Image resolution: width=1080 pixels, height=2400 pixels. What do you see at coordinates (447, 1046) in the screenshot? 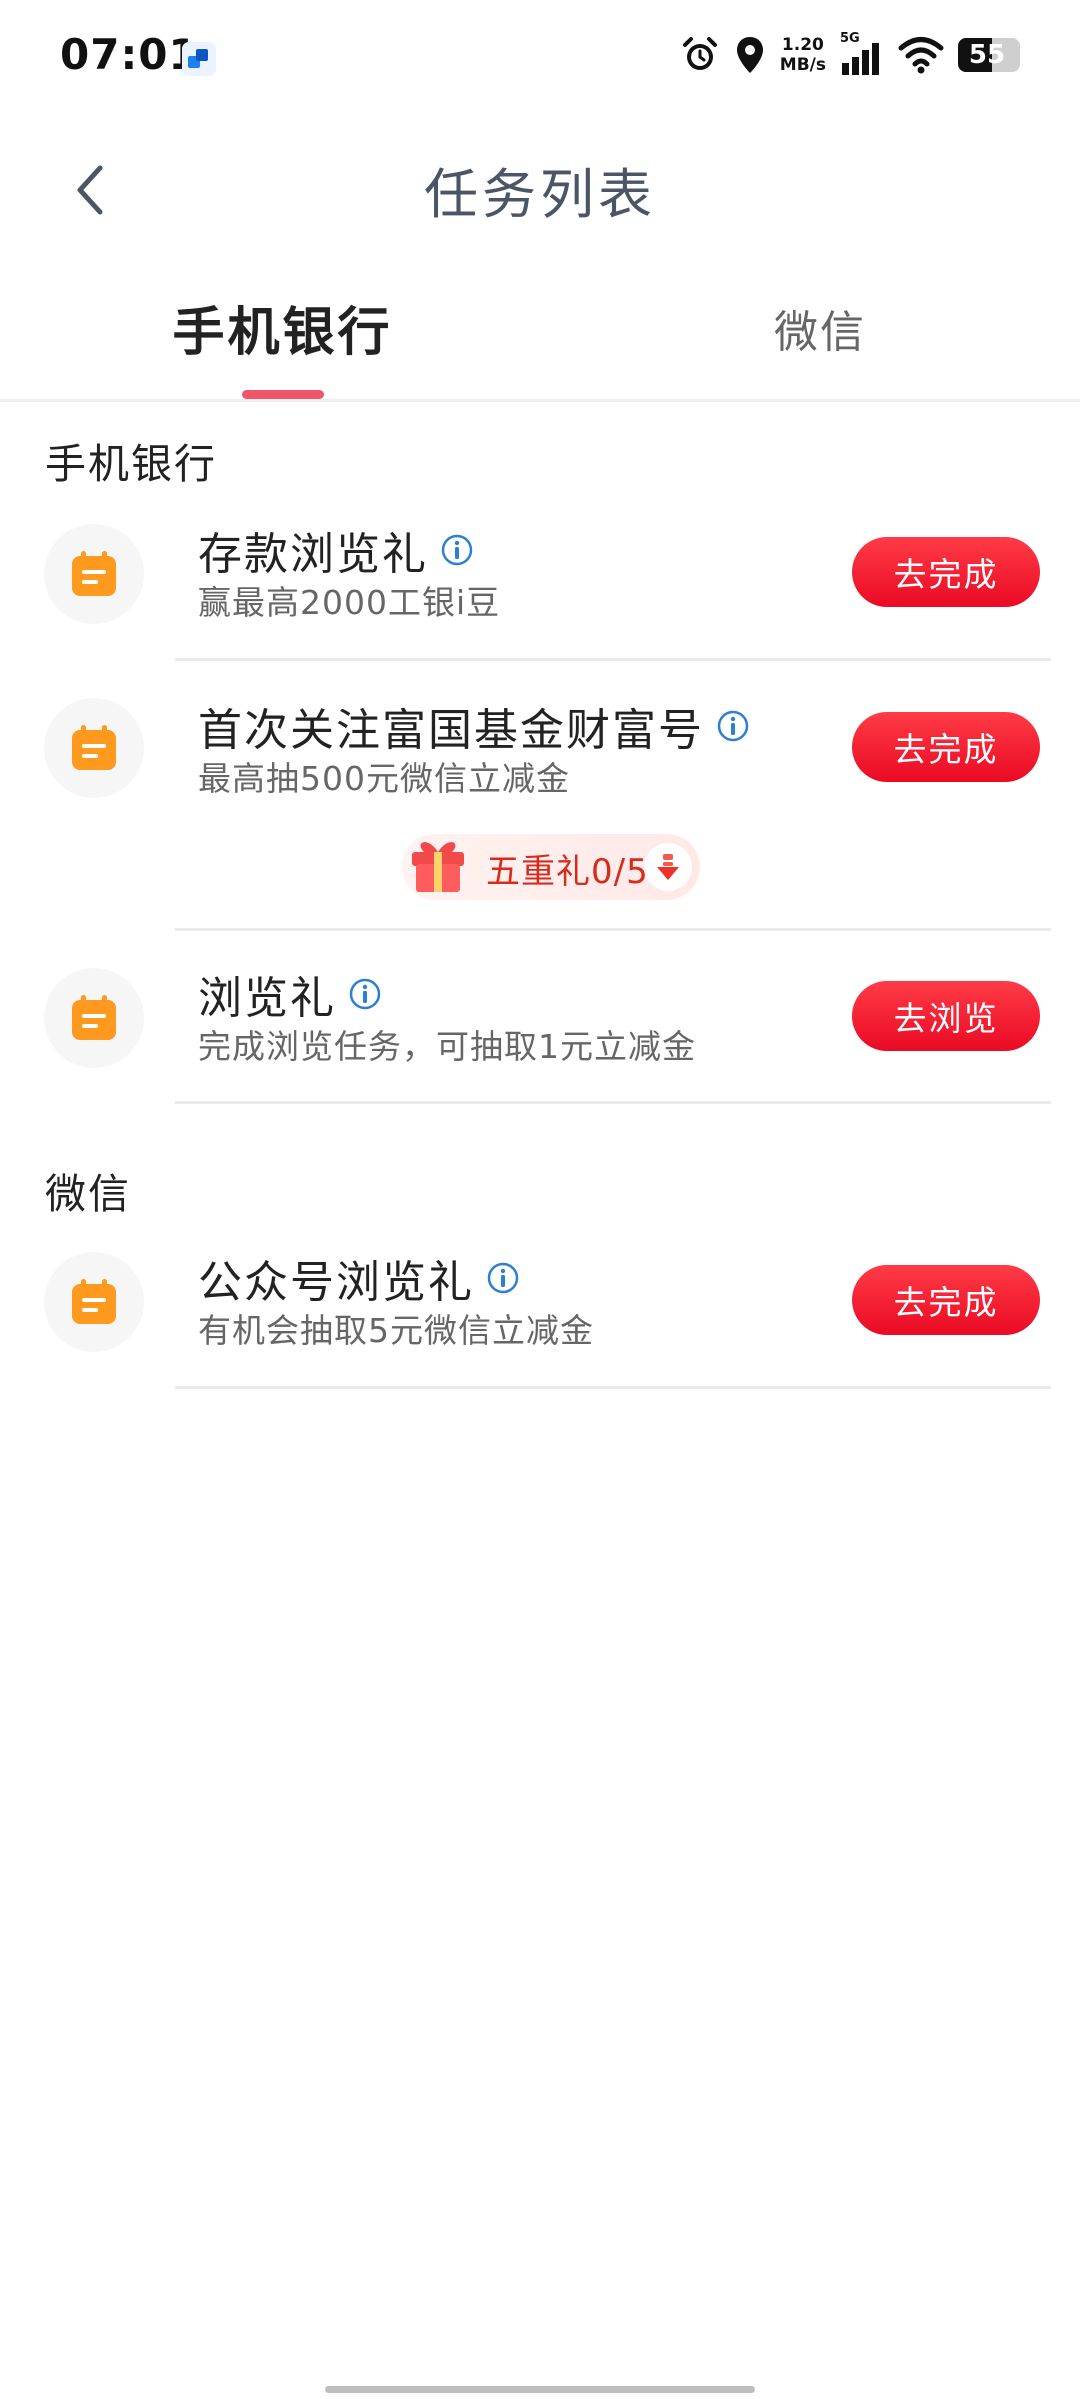
I see `task-subtitle: 完成浏览任务，可抽取1元立减金` at bounding box center [447, 1046].